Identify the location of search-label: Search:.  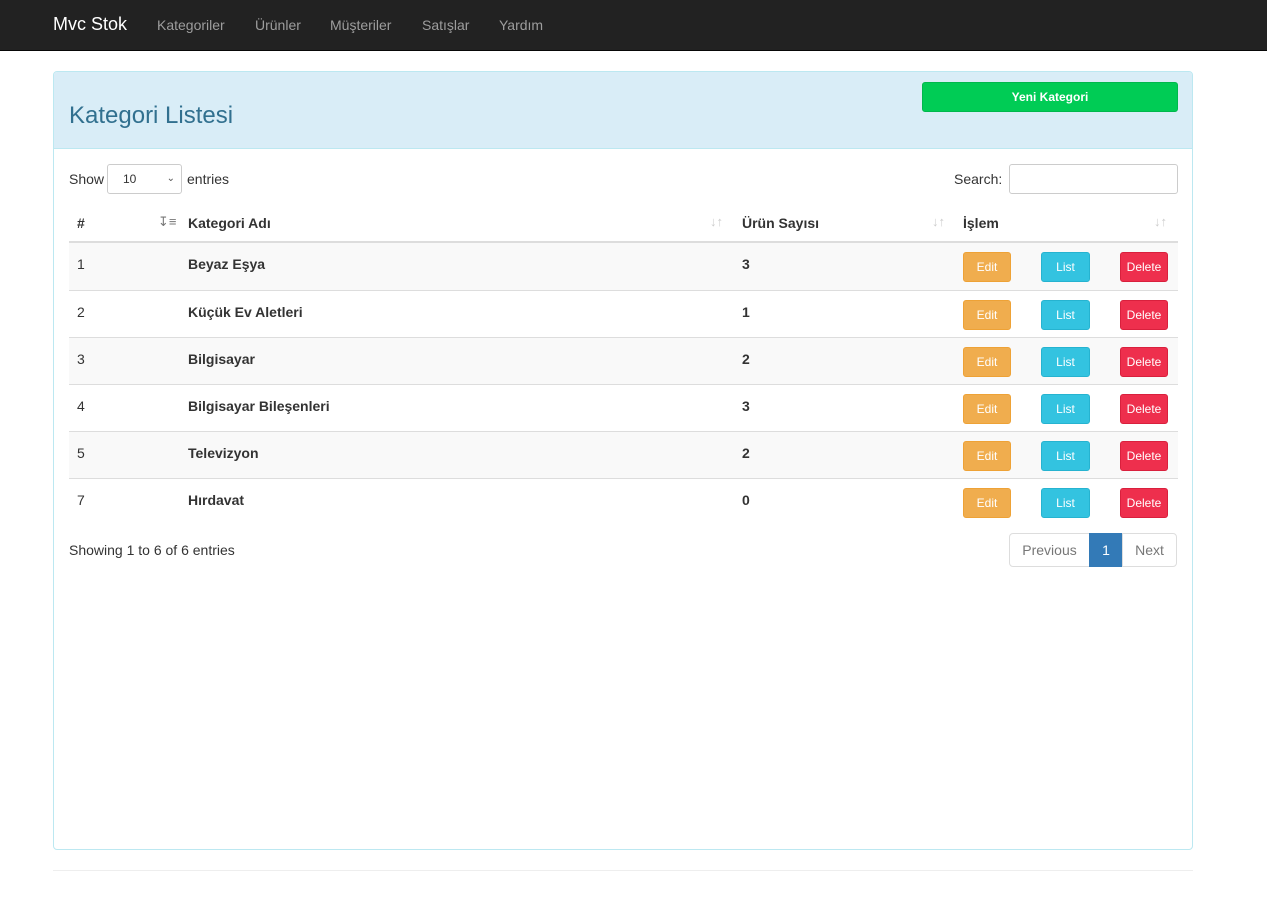
(978, 179).